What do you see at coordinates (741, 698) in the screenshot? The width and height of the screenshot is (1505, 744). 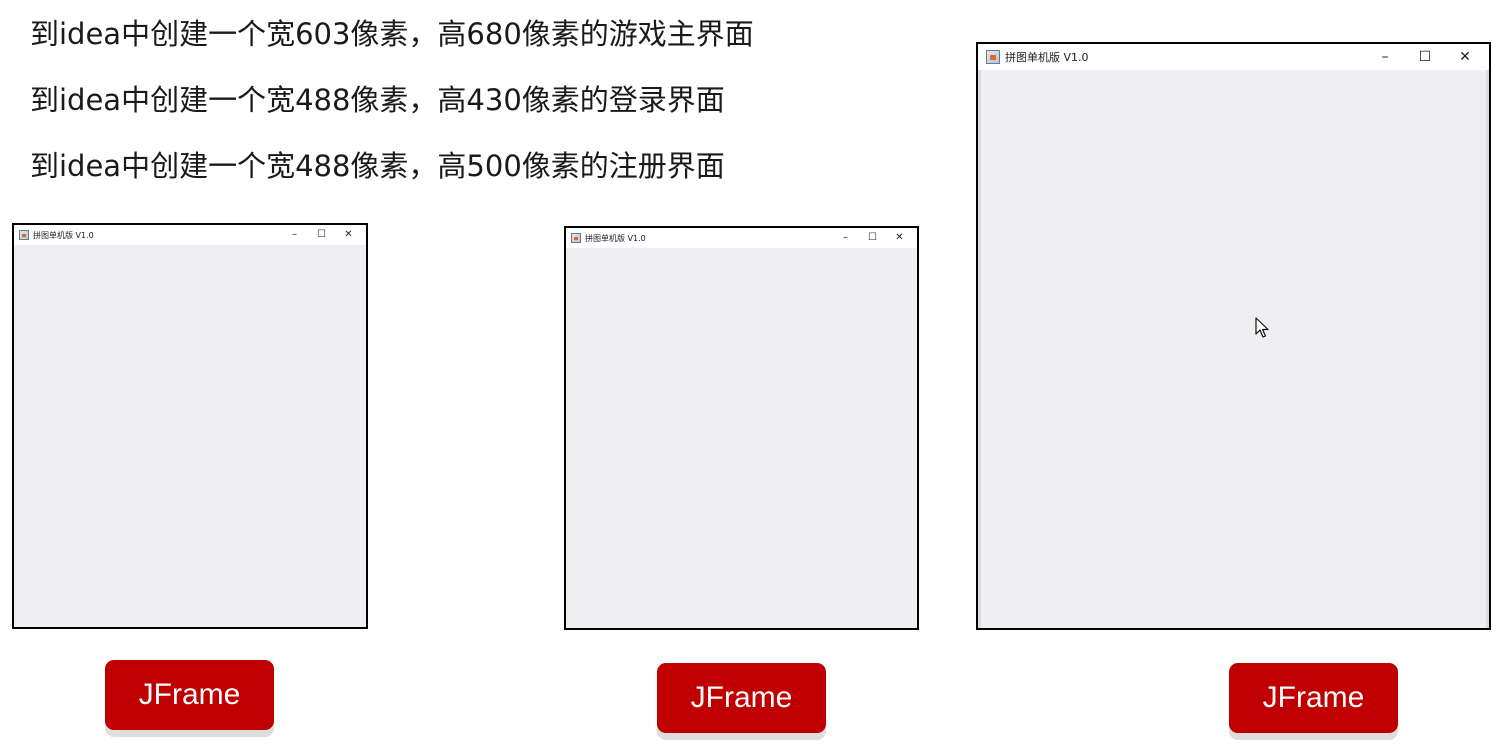 I see `jframe-label-middle: JFrame` at bounding box center [741, 698].